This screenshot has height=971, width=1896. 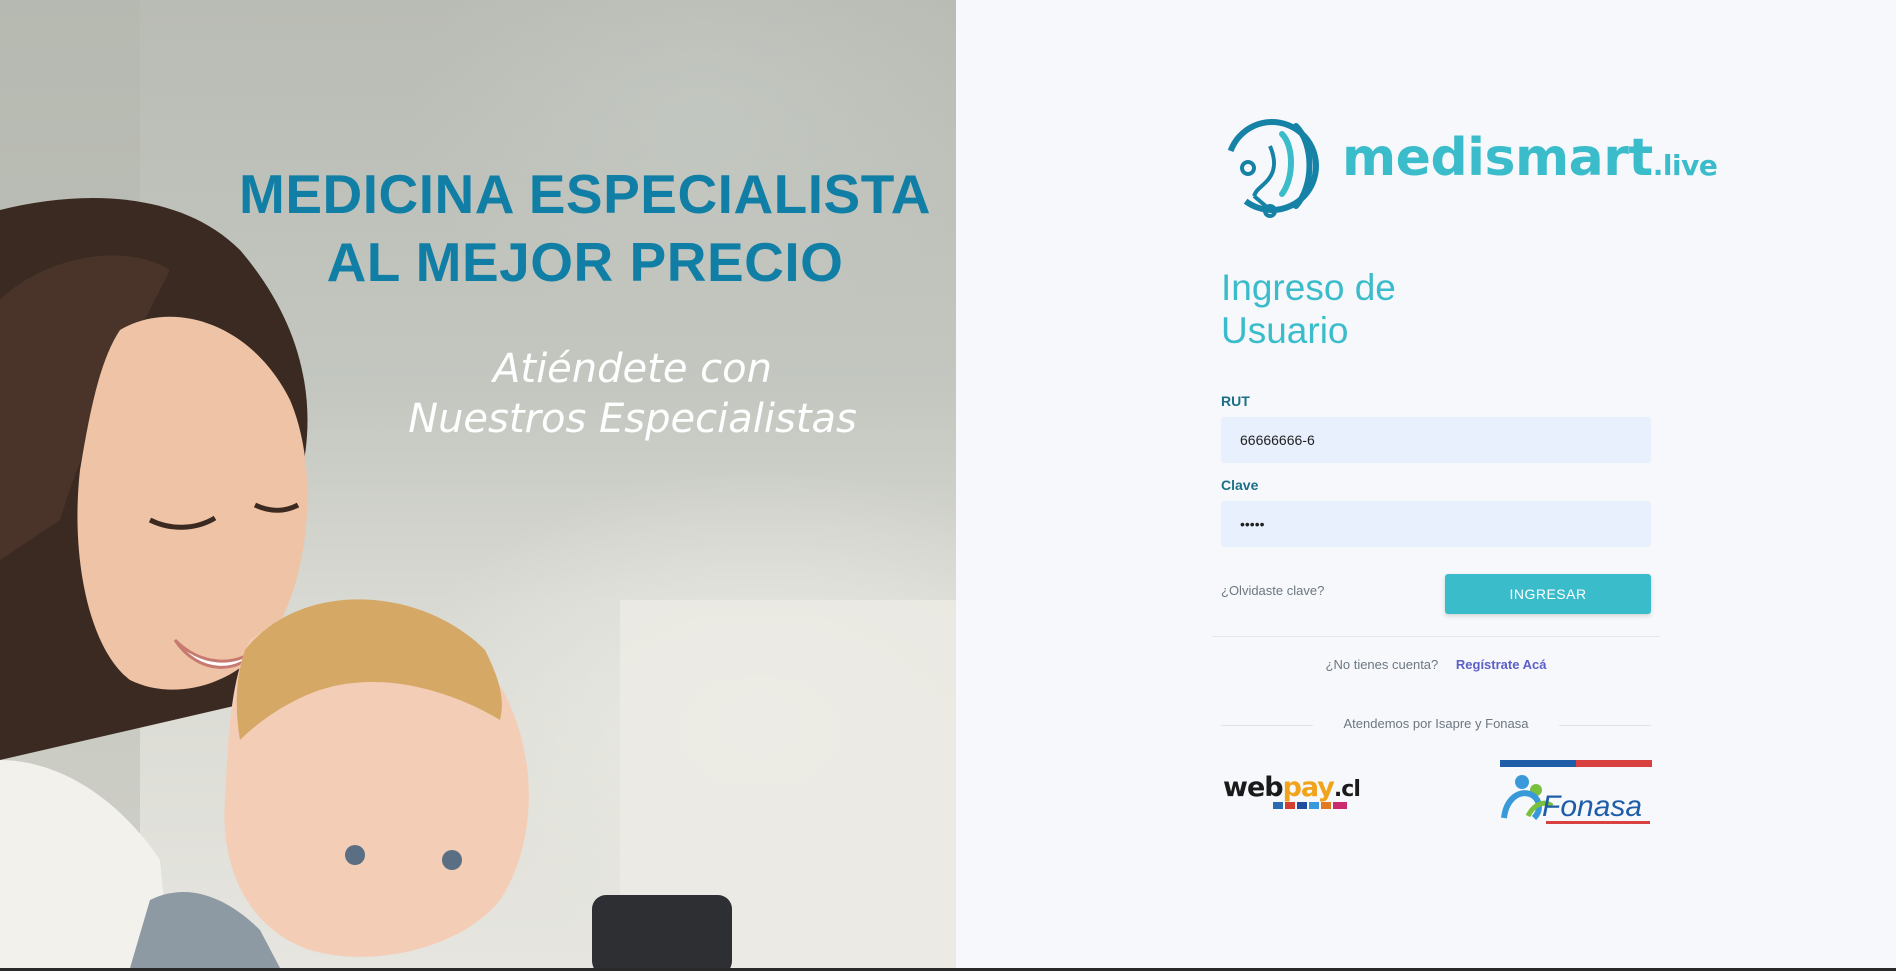 I want to click on hero-subheading: Atiéndete con Nuestros Especialistas, so click(x=632, y=394).